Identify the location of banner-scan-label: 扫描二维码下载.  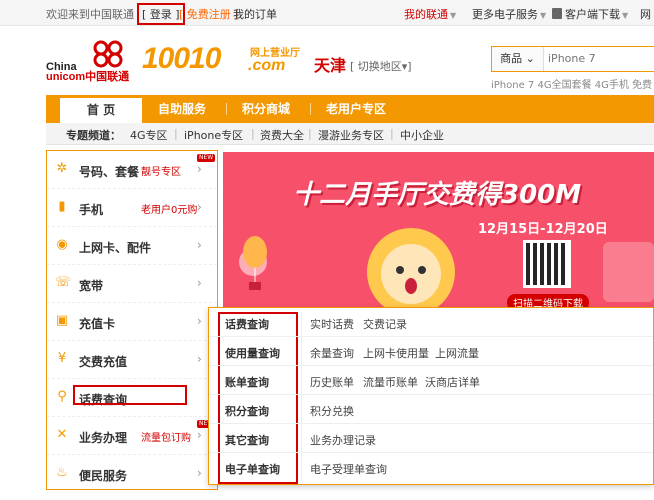
(548, 300).